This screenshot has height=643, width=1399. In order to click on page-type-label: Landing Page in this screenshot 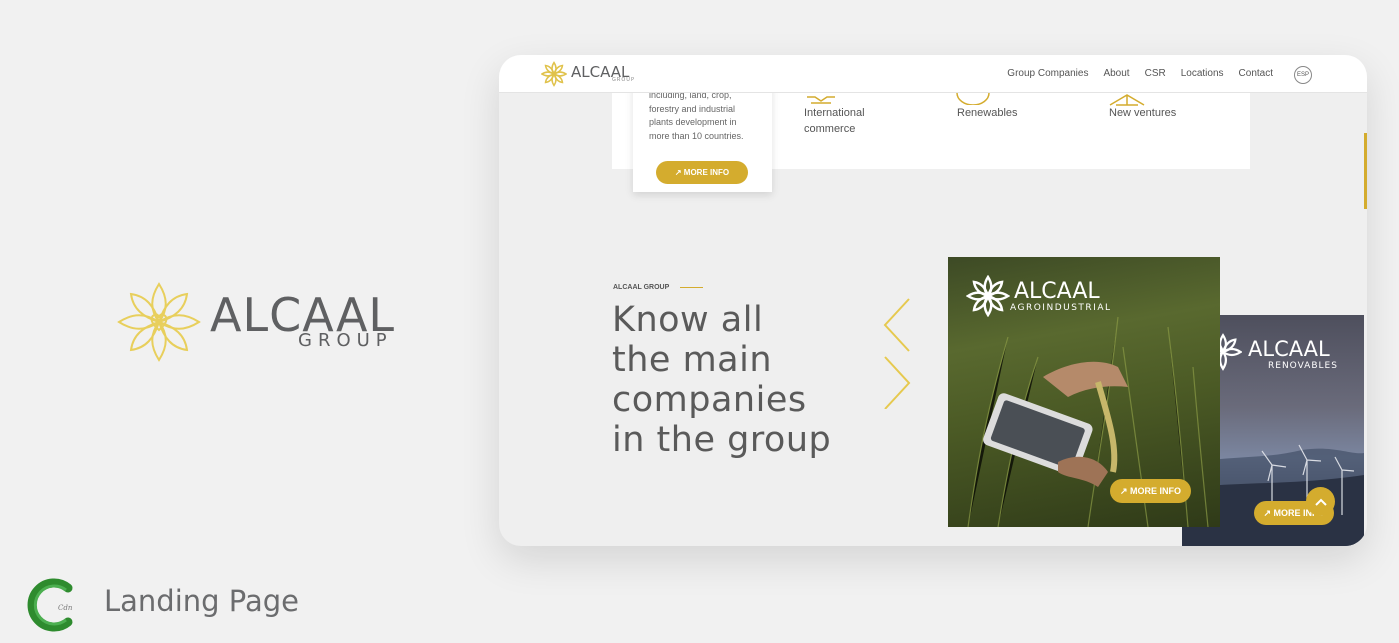, I will do `click(201, 601)`.